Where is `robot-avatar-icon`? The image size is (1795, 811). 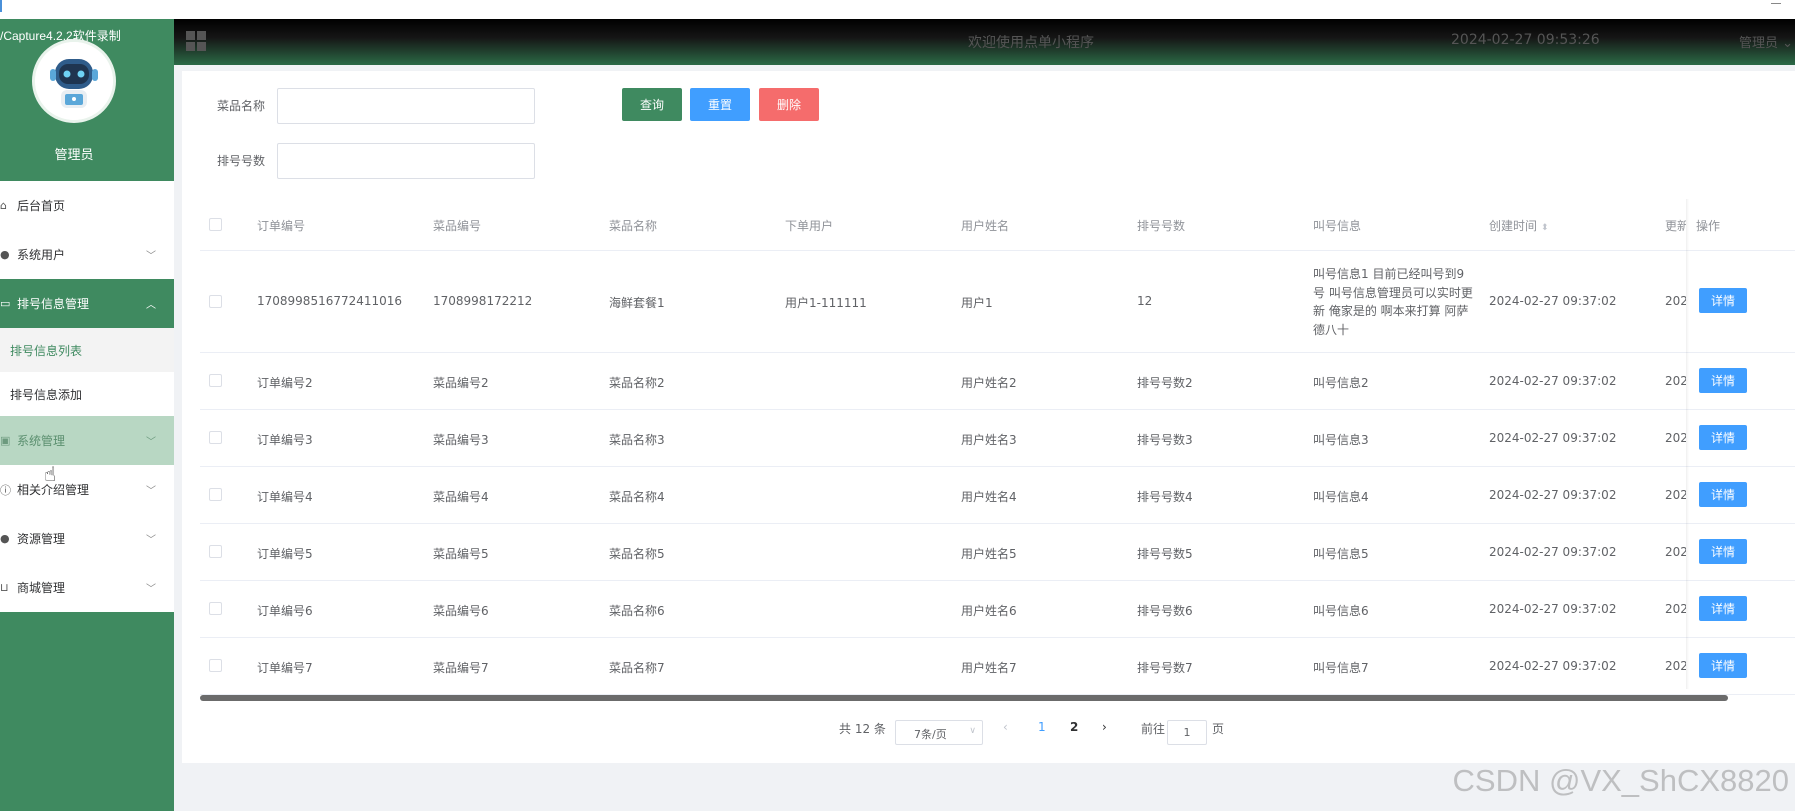 robot-avatar-icon is located at coordinates (74, 81).